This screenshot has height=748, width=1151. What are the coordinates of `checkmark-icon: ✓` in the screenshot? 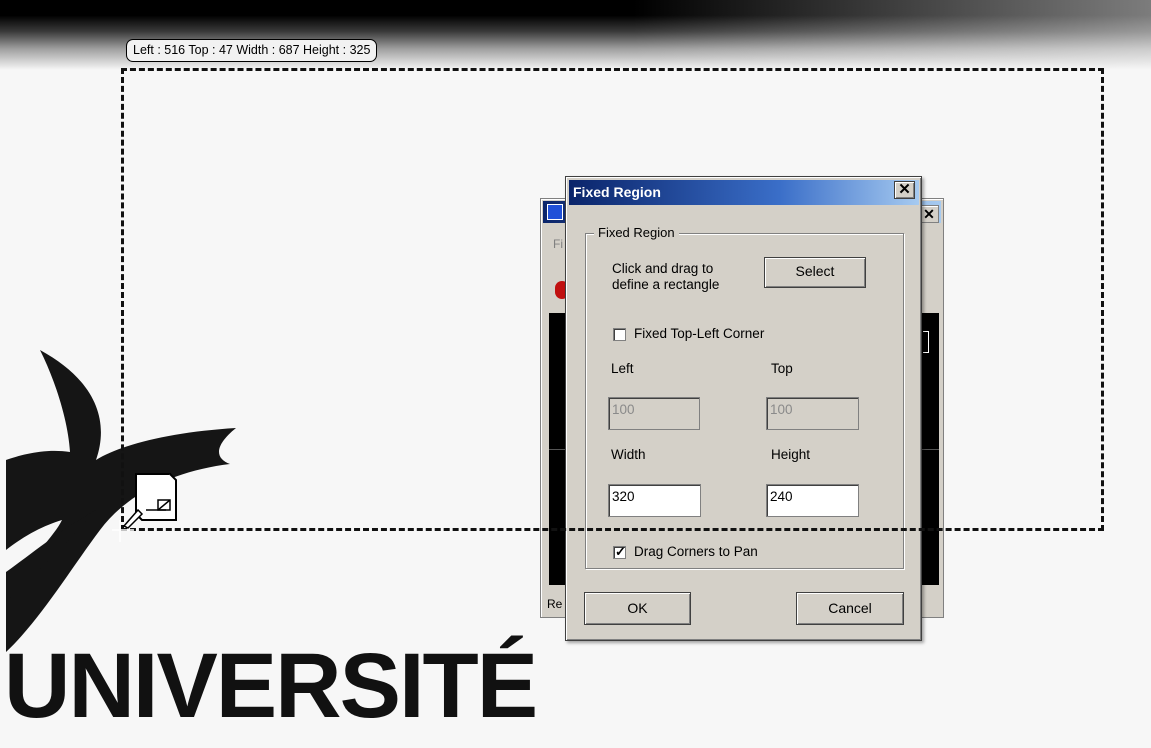 It's located at (620, 551).